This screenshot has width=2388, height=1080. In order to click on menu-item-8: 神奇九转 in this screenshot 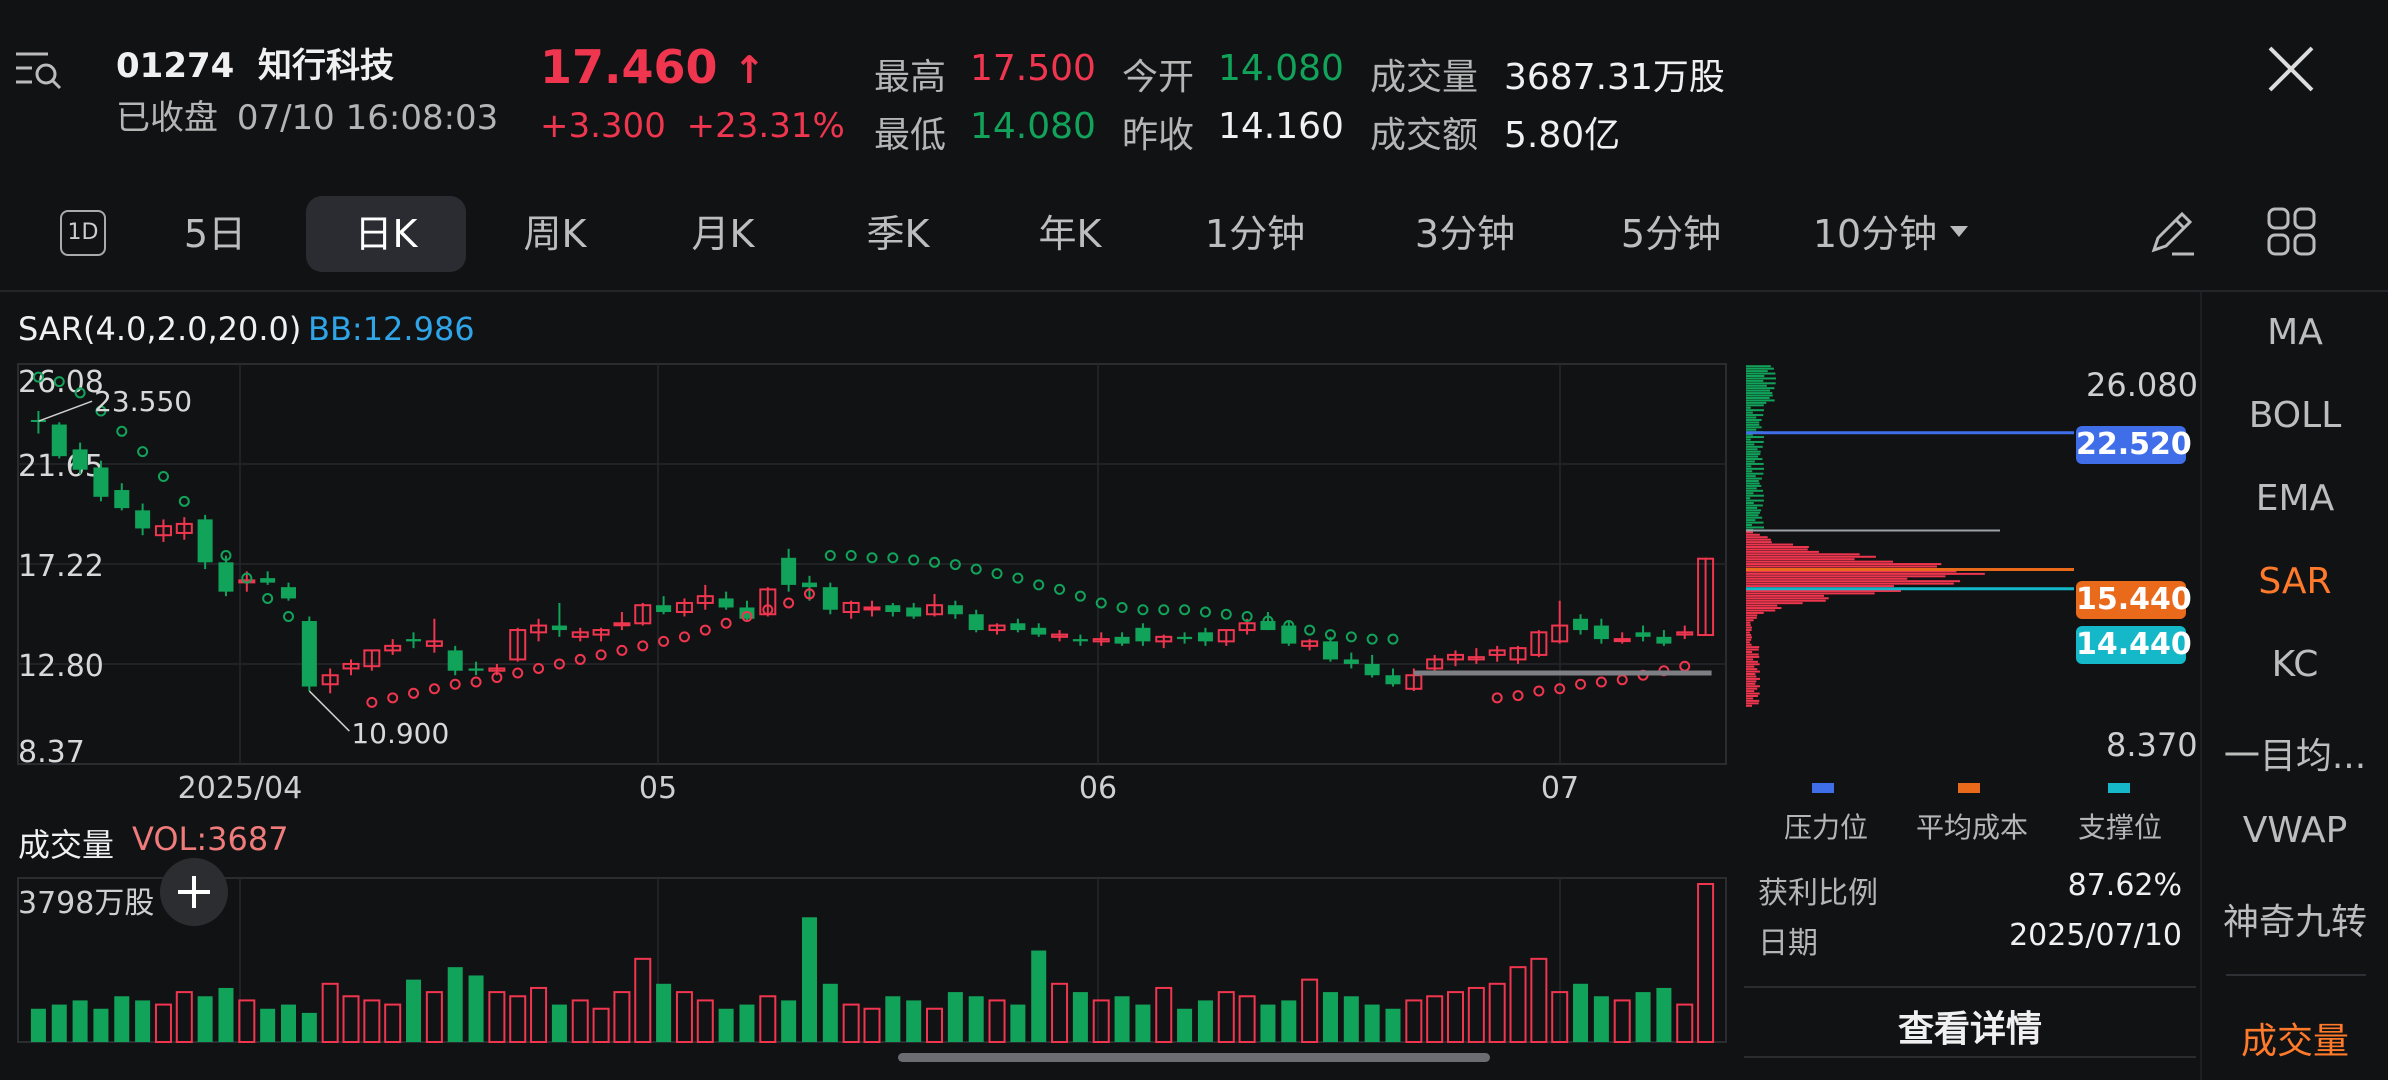, I will do `click(2295, 919)`.